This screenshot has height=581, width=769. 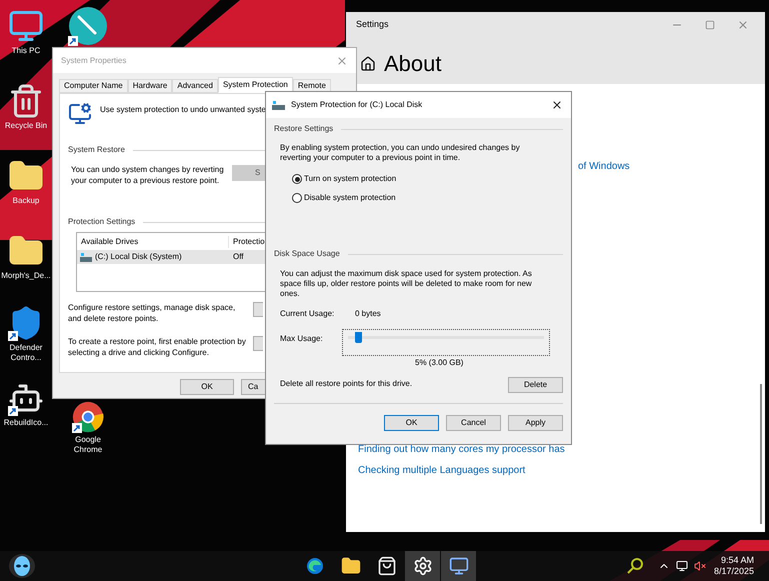 I want to click on max-usage-slider, so click(x=446, y=342).